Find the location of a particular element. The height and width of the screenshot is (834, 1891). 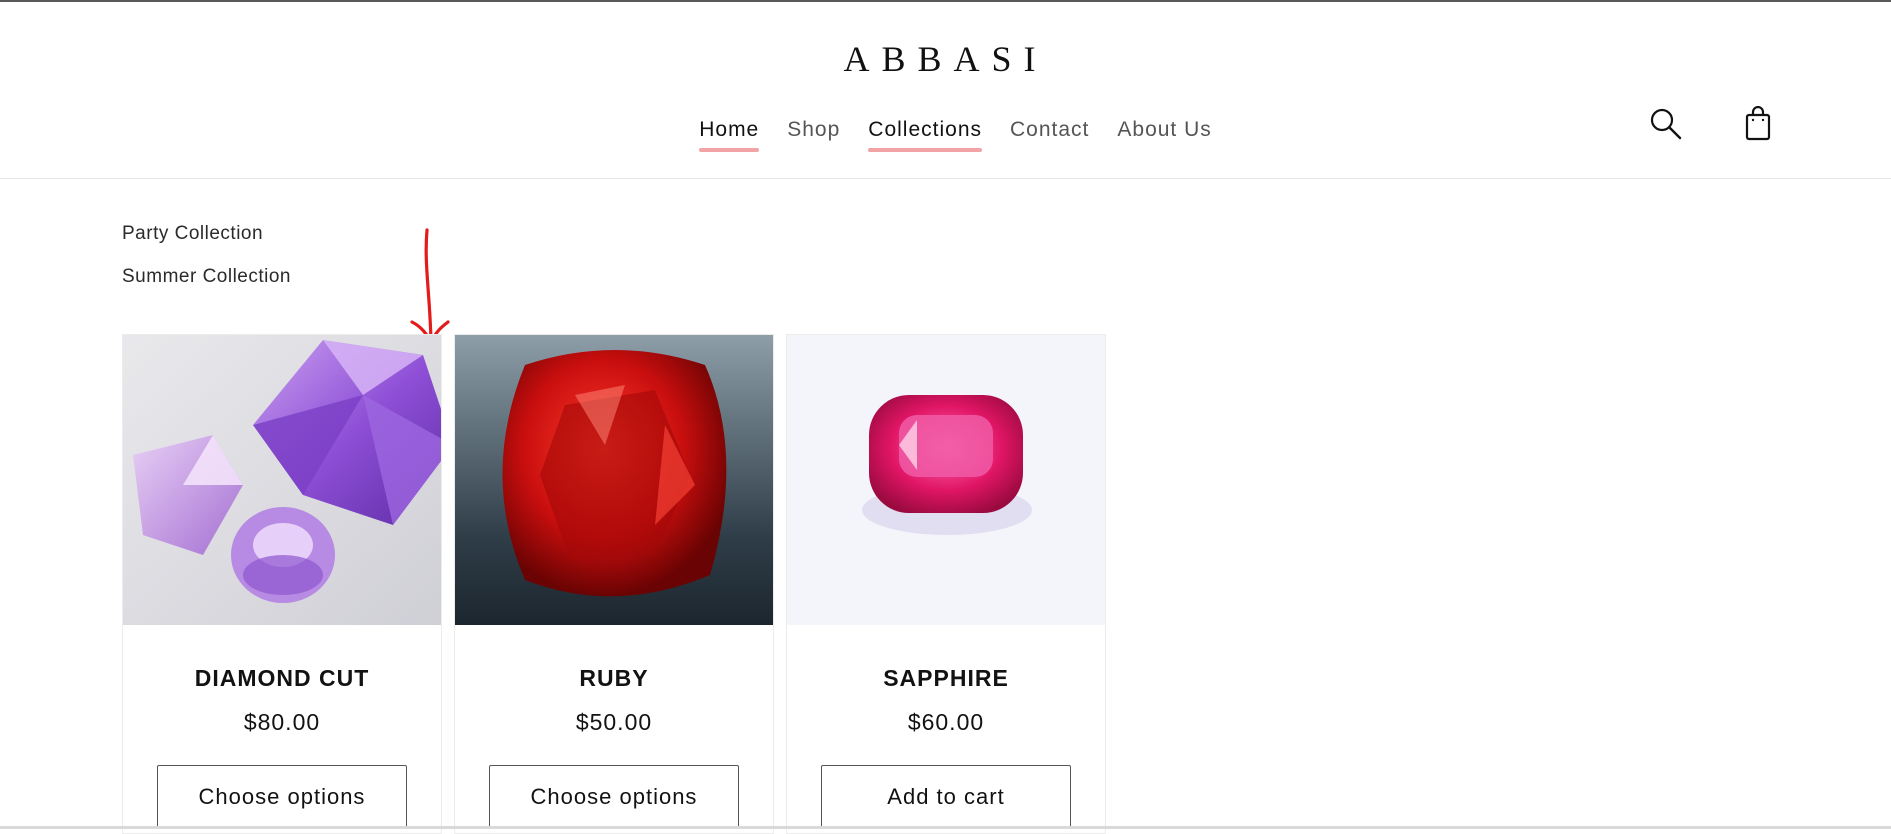

nav-home: Home is located at coordinates (729, 135).